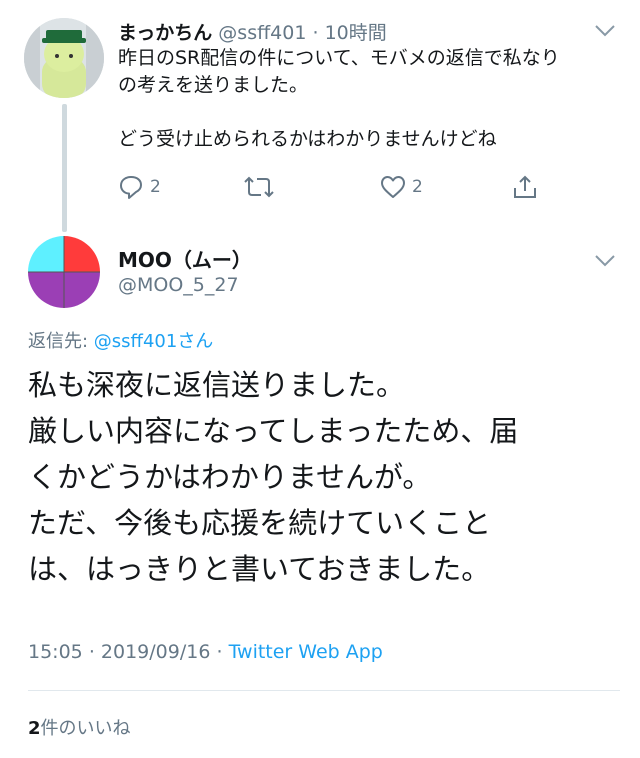  Describe the element at coordinates (195, 341) in the screenshot. I see `reply-suffix: さん` at that location.